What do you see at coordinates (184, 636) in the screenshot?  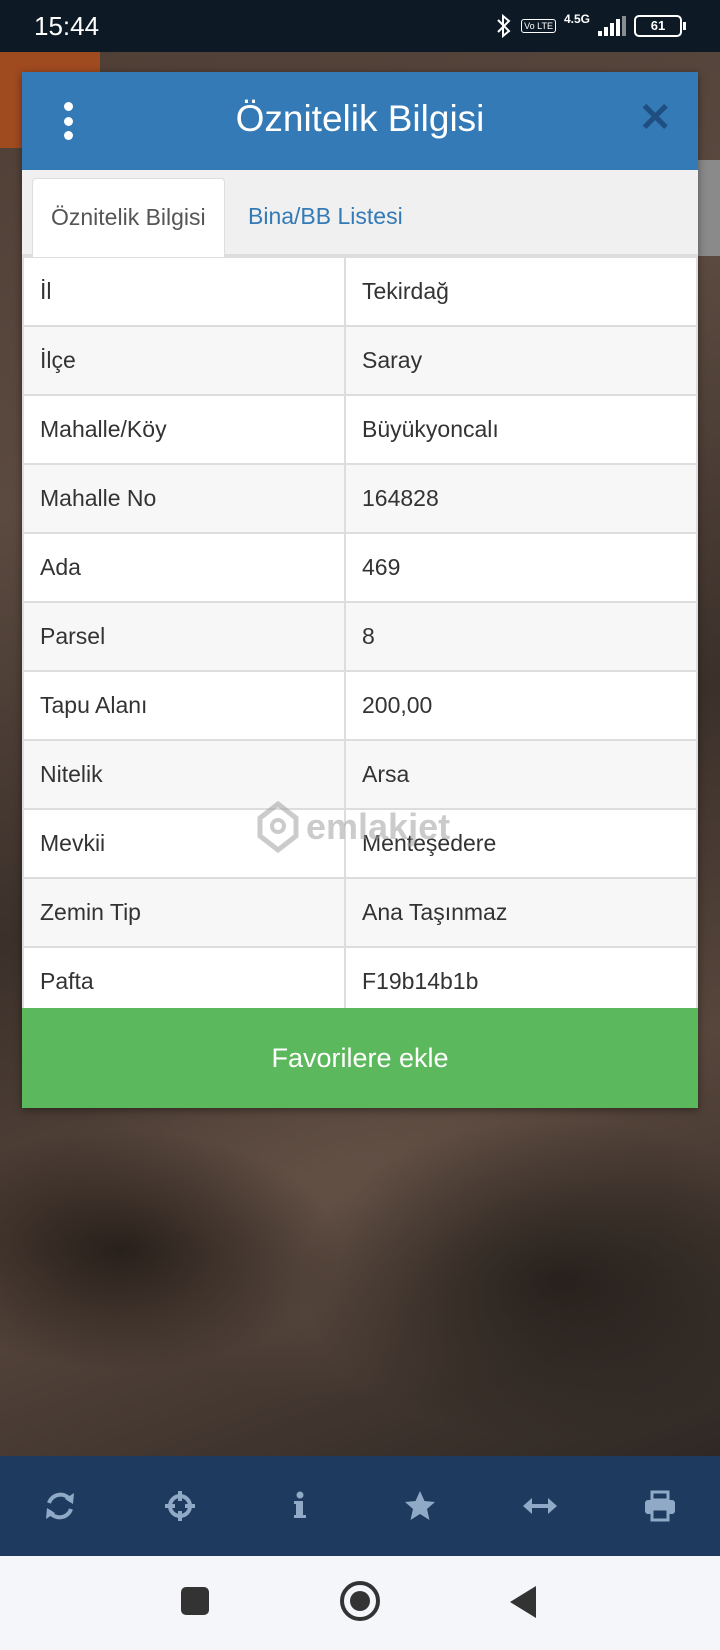 I see `row-key: Parsel` at bounding box center [184, 636].